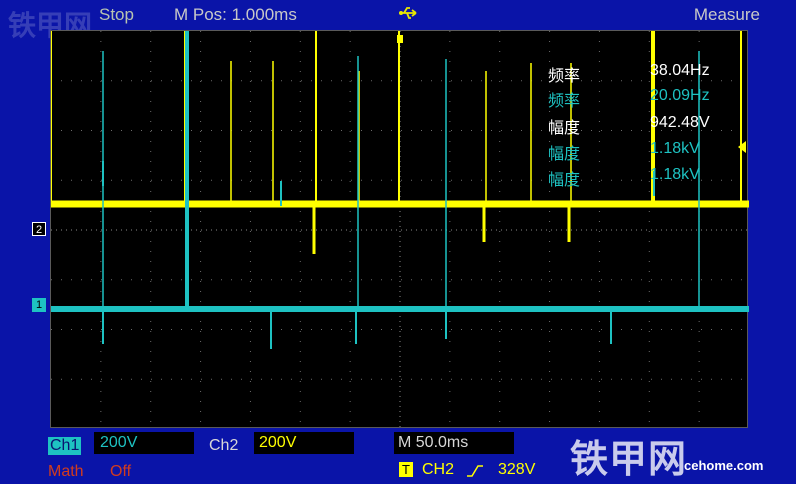 This screenshot has height=484, width=796. I want to click on main-position: M Pos: 1.000ms, so click(235, 15).